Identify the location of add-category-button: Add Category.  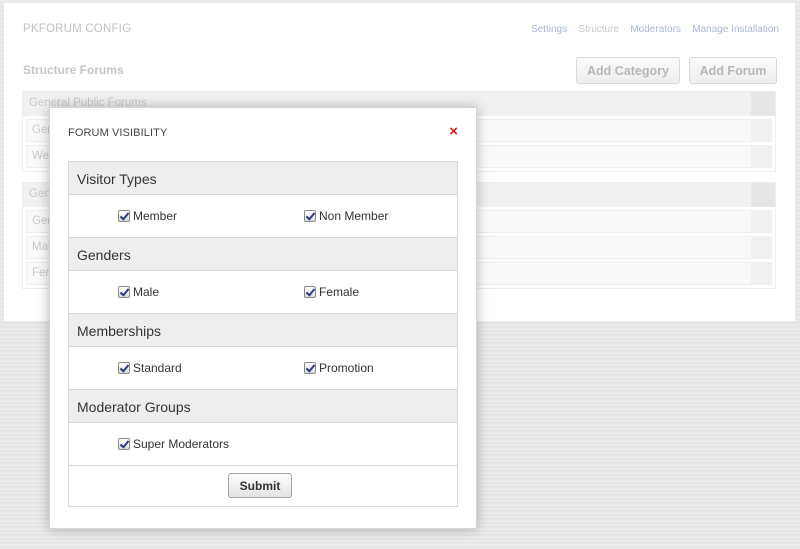
(628, 70).